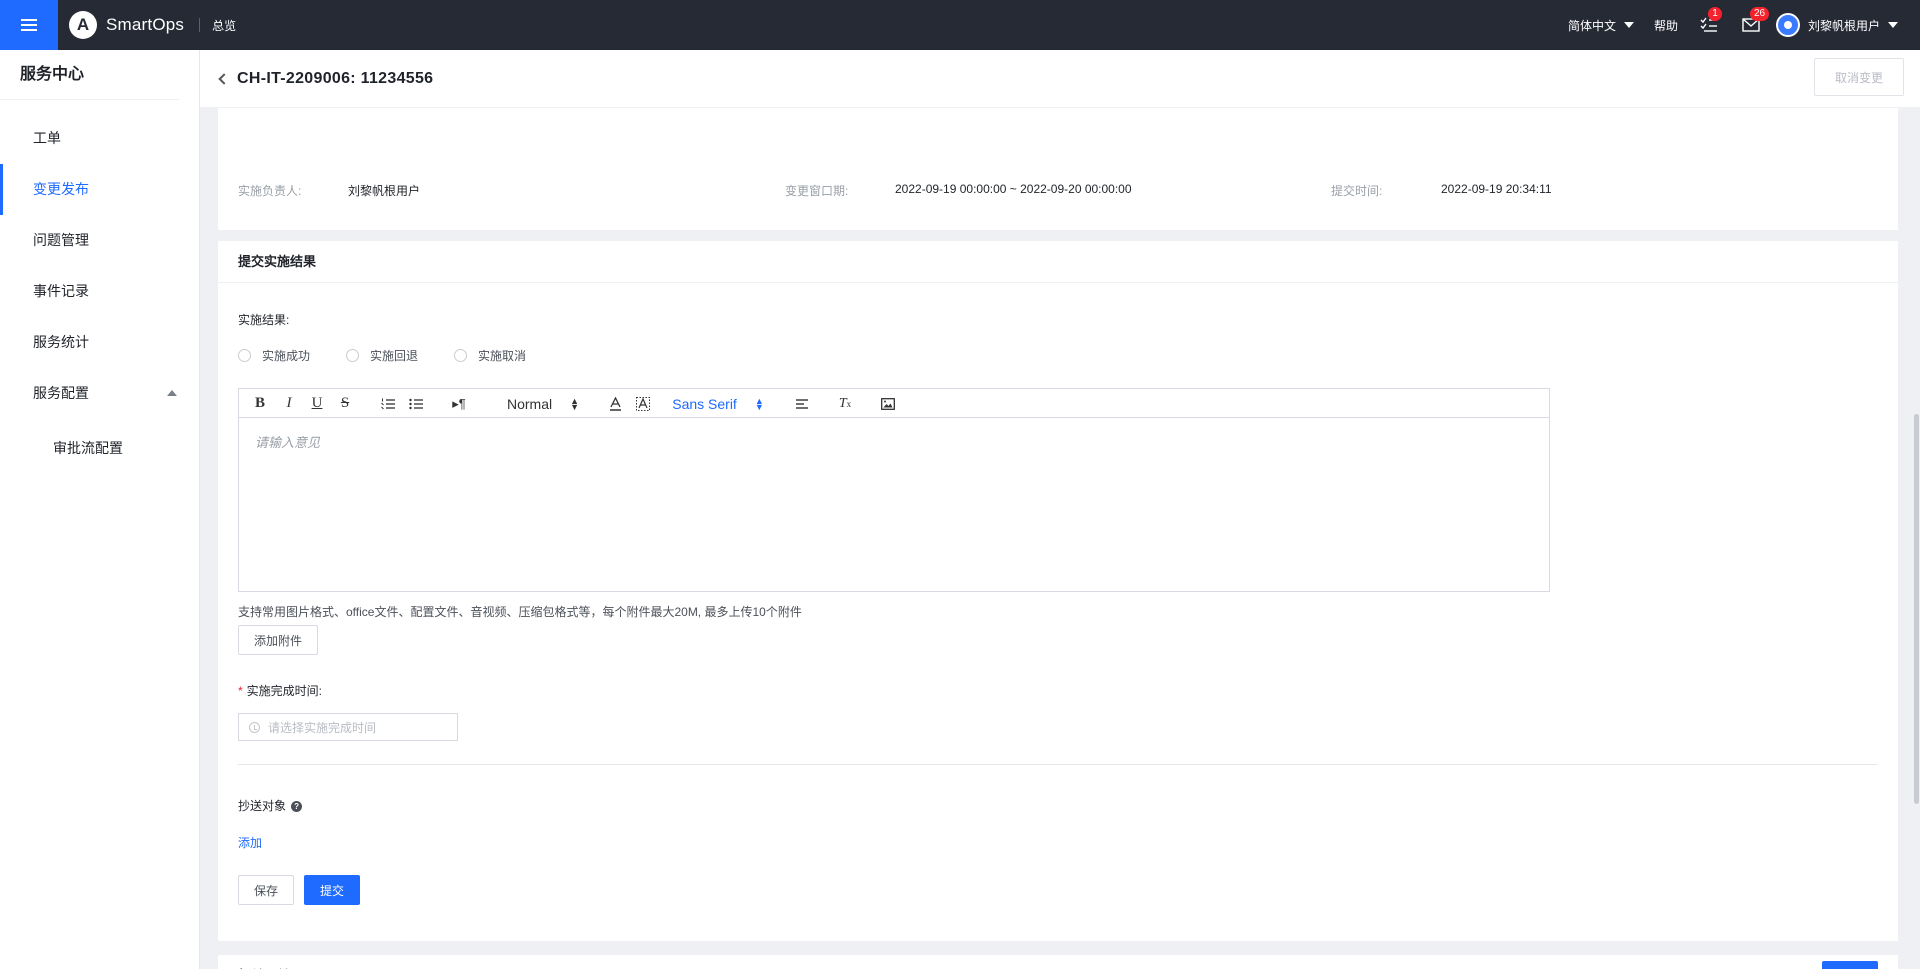 The image size is (1920, 969). I want to click on back-arrow-icon, so click(224, 78).